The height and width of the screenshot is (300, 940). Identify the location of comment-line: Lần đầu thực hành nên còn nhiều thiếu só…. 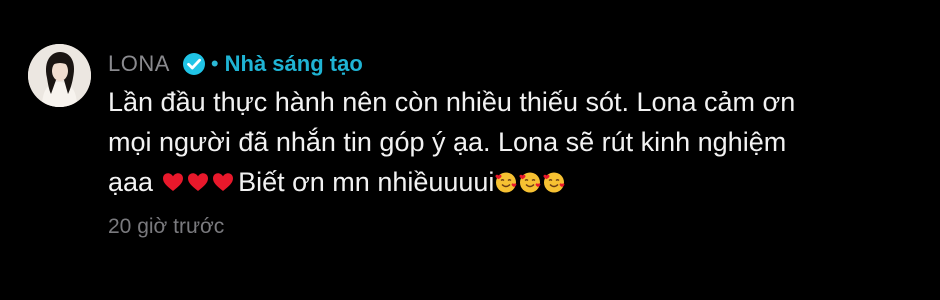
(452, 102).